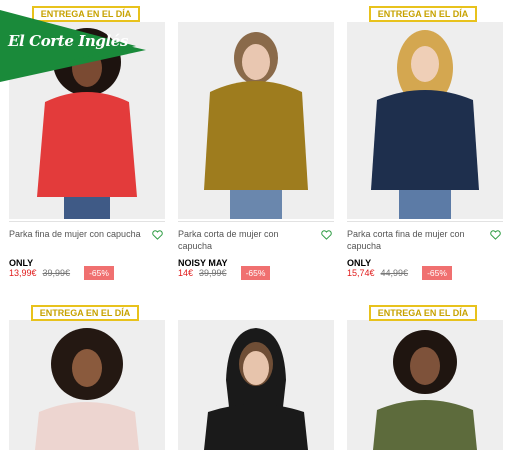 This screenshot has height=450, width=520. I want to click on el-corte-ingles-logo: El Corte Inglés, so click(74, 46).